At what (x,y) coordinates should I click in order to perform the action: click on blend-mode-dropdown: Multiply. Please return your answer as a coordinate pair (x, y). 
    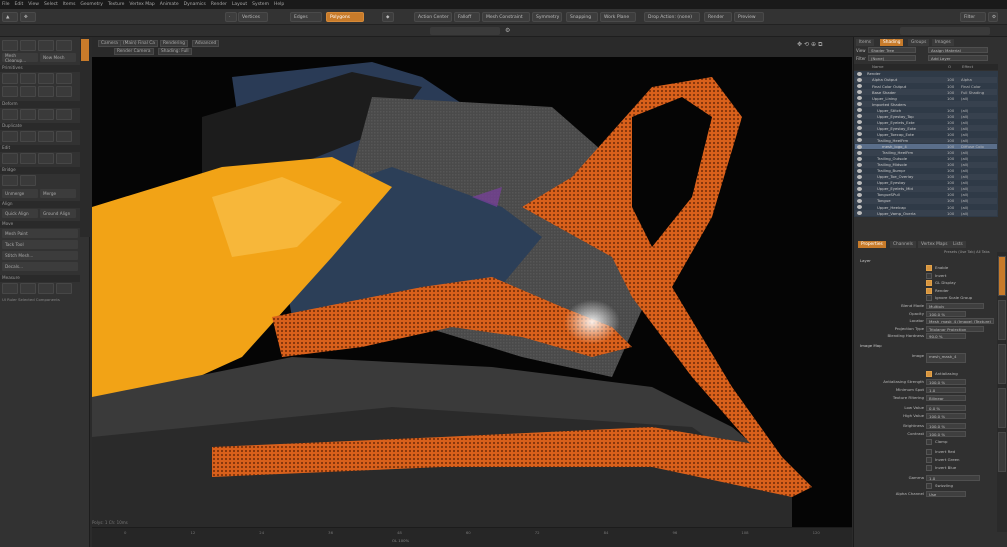
    Looking at the image, I should click on (955, 306).